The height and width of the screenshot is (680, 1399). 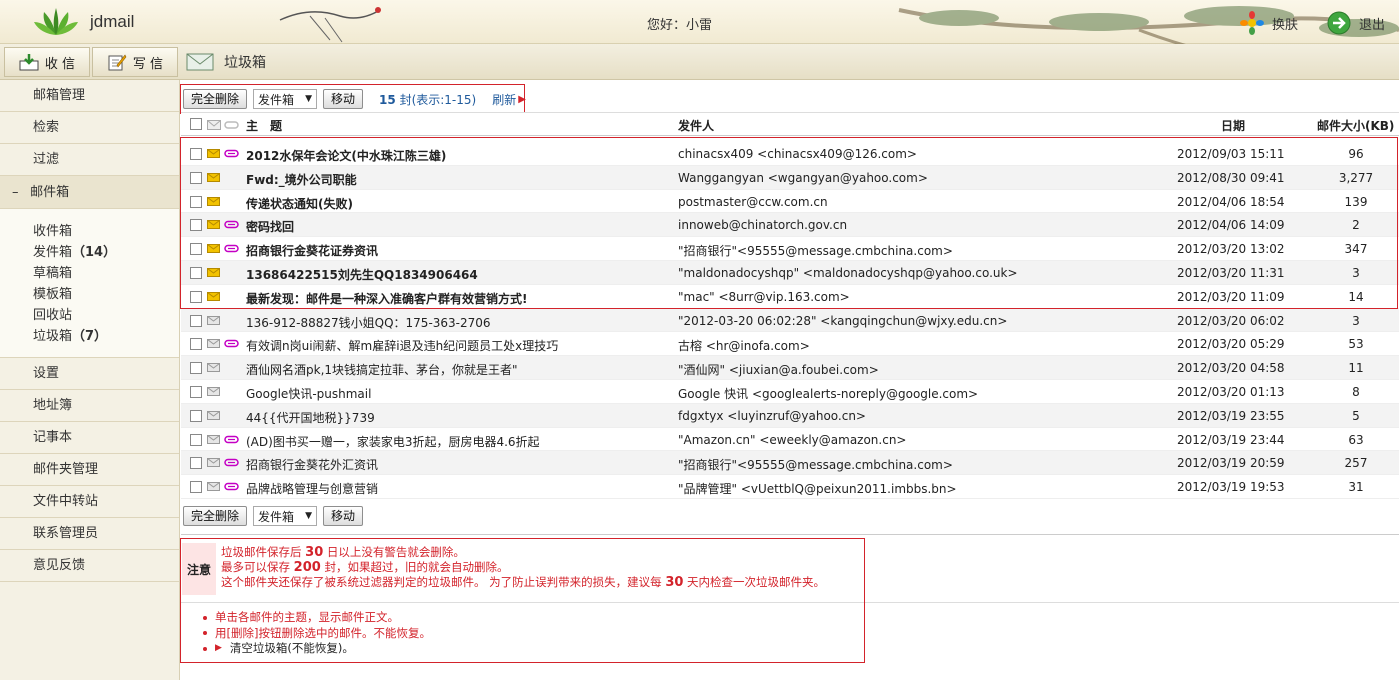 What do you see at coordinates (456, 322) in the screenshot?
I see `mail-subject: 136-912-88827钱小姐QQ：175-363-2706` at bounding box center [456, 322].